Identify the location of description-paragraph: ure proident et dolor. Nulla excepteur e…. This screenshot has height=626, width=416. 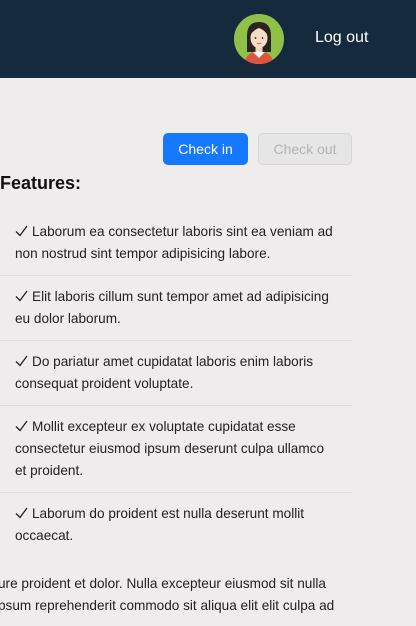
(208, 595).